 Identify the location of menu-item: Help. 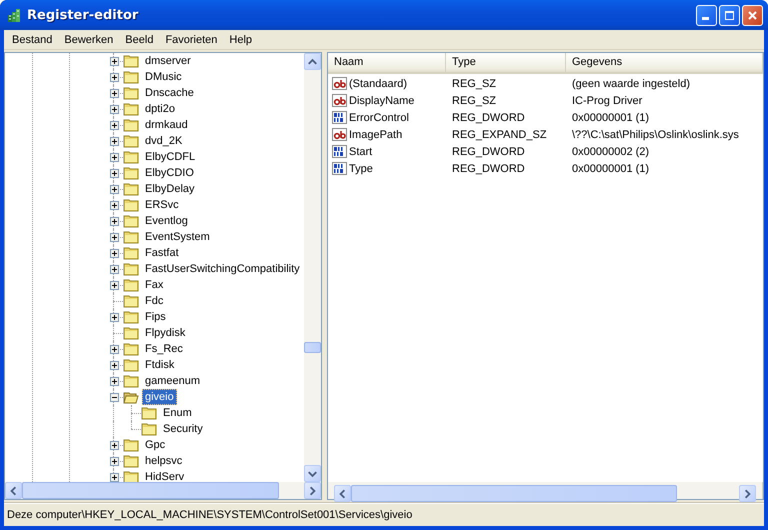
(240, 40).